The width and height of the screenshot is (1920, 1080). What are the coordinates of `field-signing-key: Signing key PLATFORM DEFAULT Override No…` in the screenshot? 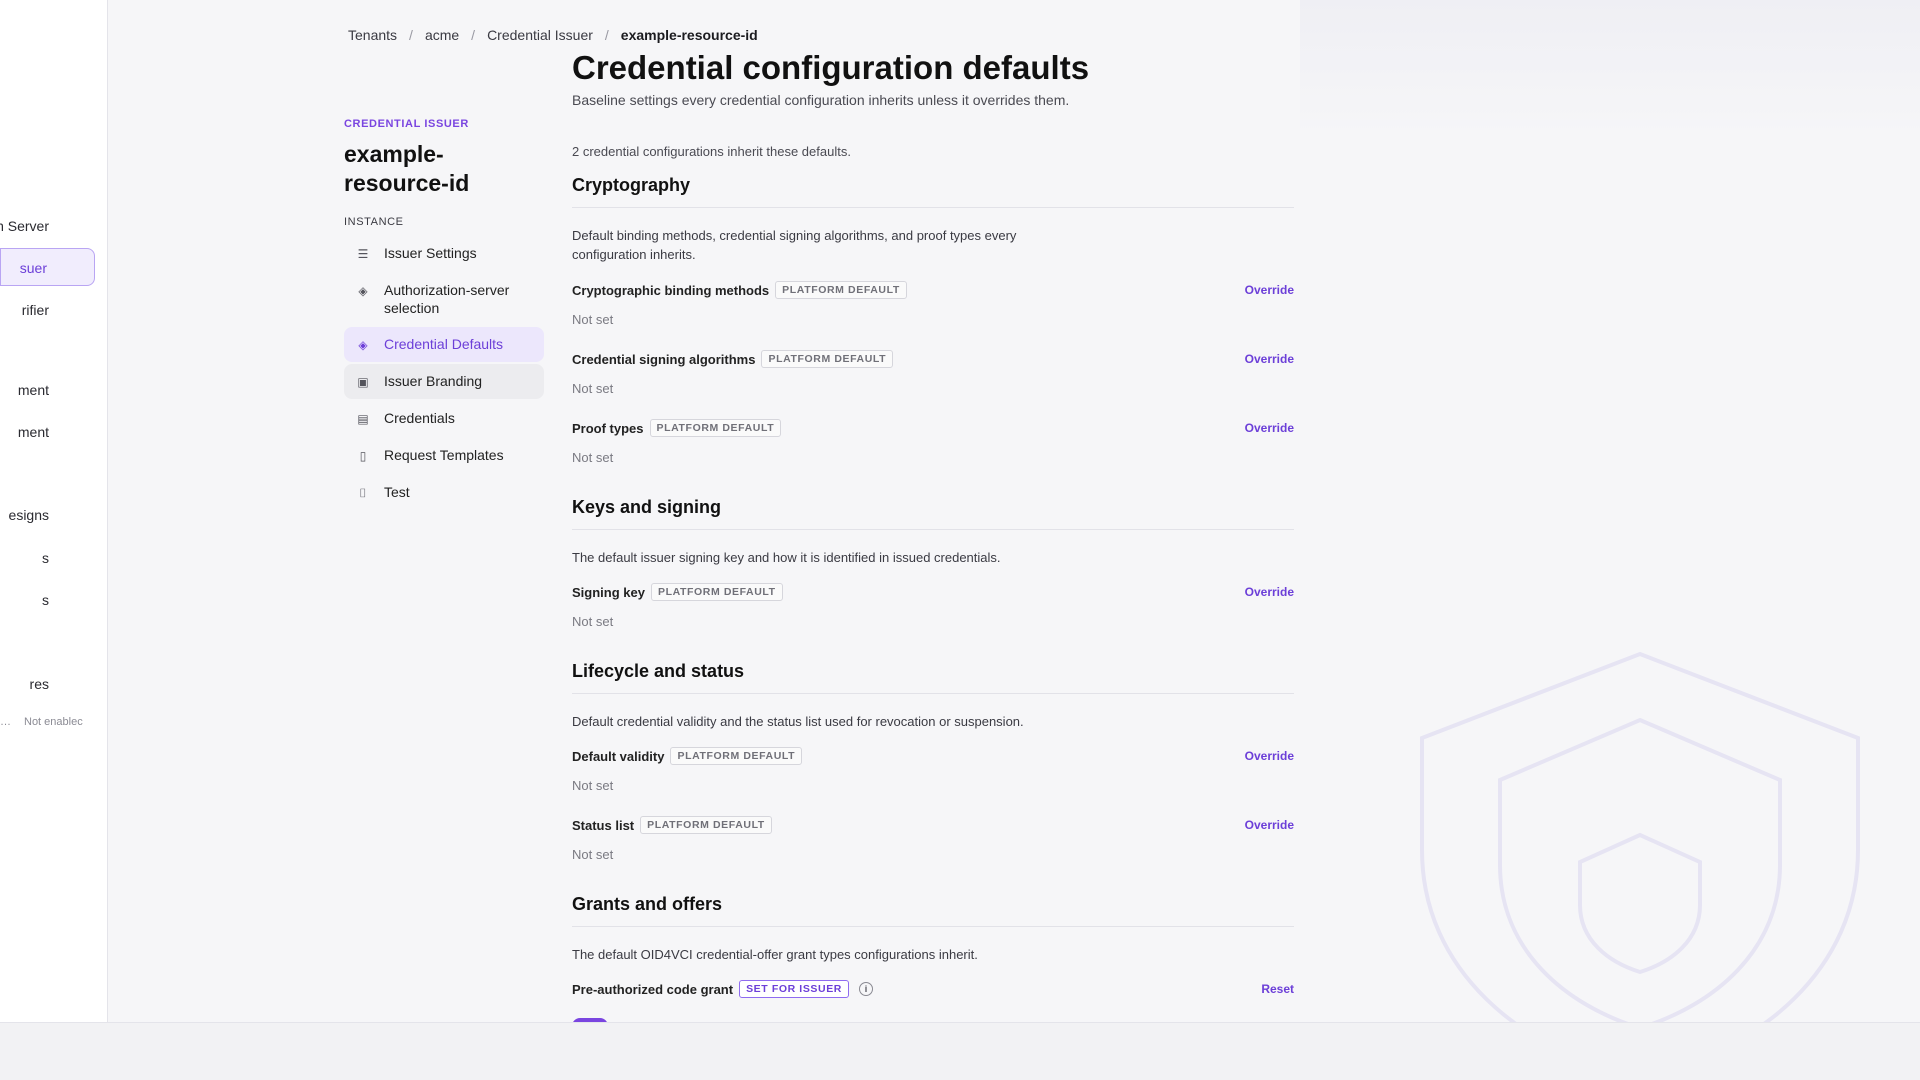 It's located at (933, 606).